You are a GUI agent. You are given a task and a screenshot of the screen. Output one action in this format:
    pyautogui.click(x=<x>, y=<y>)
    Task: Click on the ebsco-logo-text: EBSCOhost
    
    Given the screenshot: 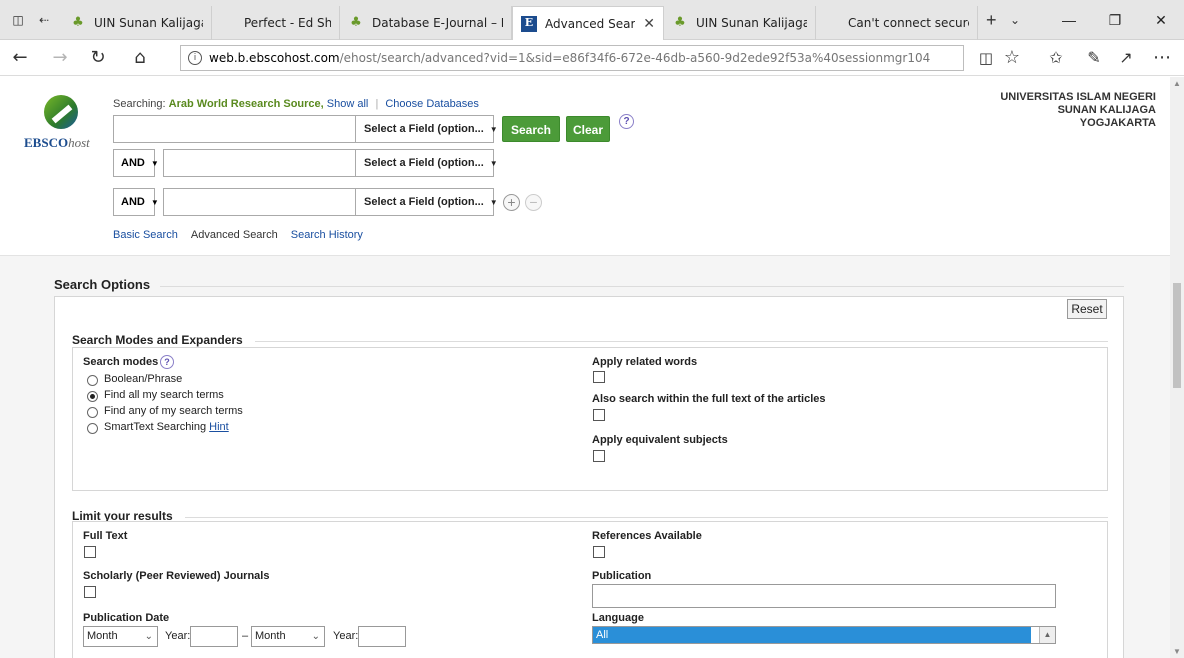 What is the action you would take?
    pyautogui.click(x=57, y=142)
    